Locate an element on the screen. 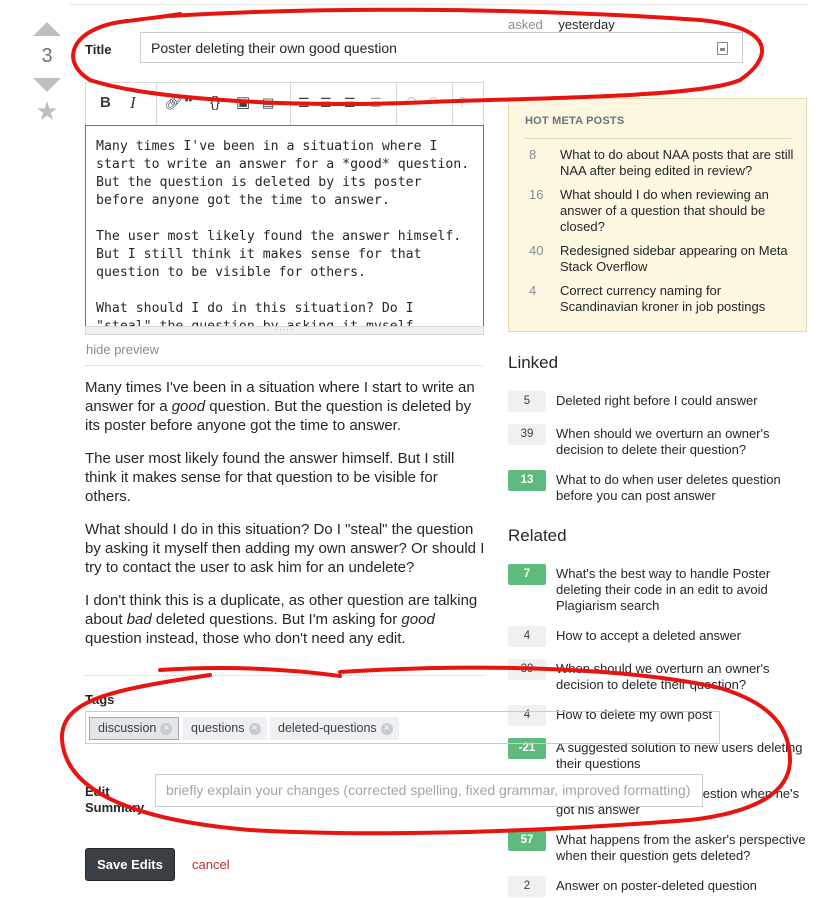  code-button: {} is located at coordinates (215, 103).